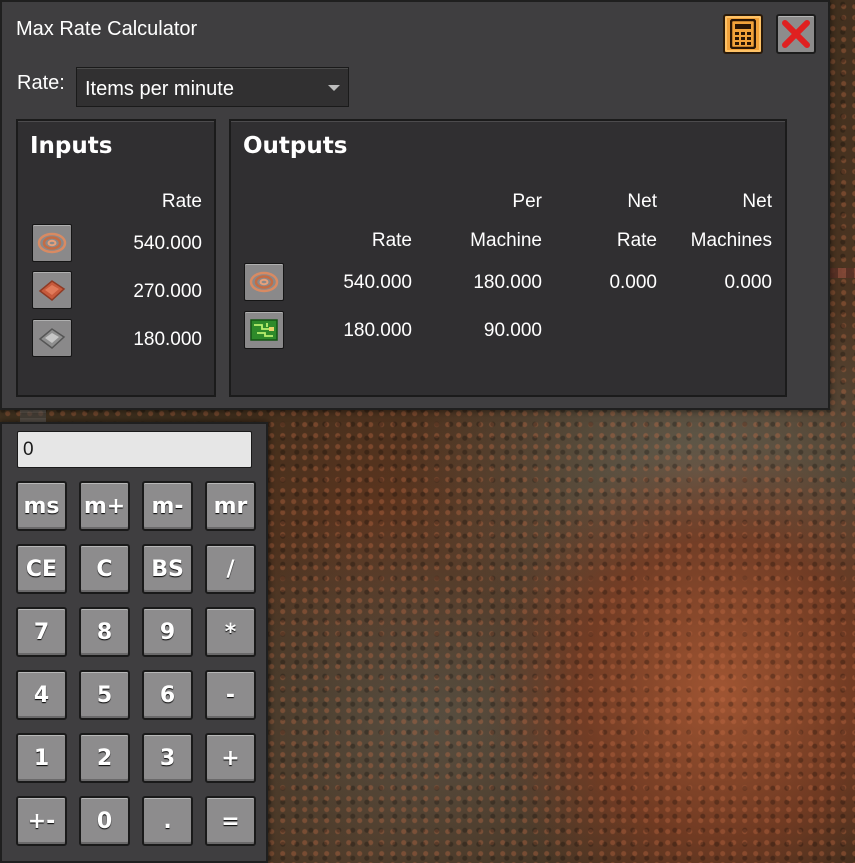 The height and width of the screenshot is (863, 855). What do you see at coordinates (116, 258) in the screenshot?
I see `inputs-panel: Inputs Rate 540.000 270.000 180.000` at bounding box center [116, 258].